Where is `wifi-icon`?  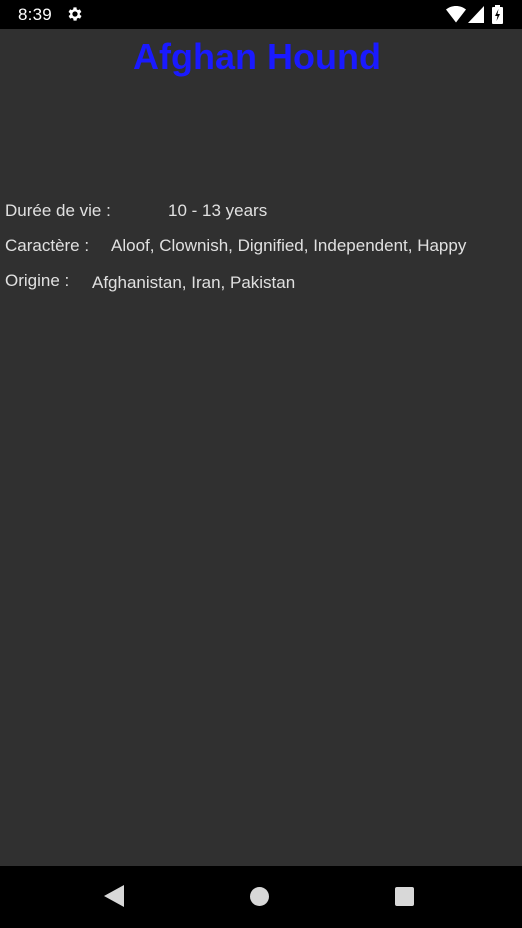 wifi-icon is located at coordinates (456, 14).